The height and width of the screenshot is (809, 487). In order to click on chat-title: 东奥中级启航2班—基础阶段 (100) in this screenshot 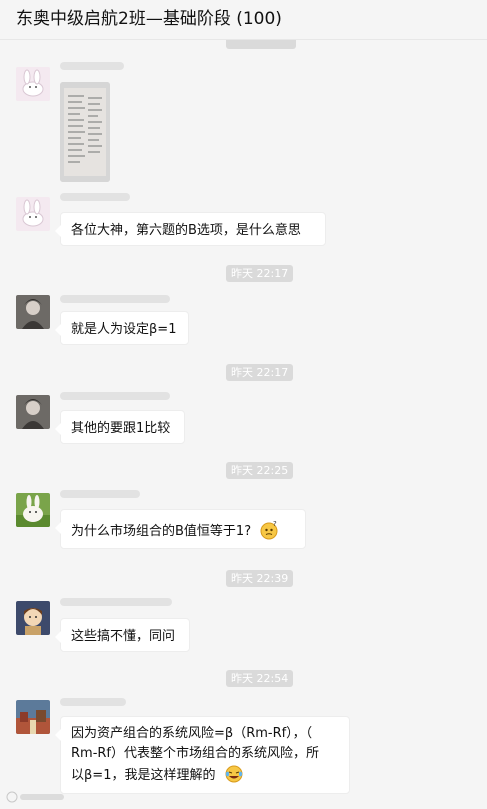, I will do `click(149, 19)`.